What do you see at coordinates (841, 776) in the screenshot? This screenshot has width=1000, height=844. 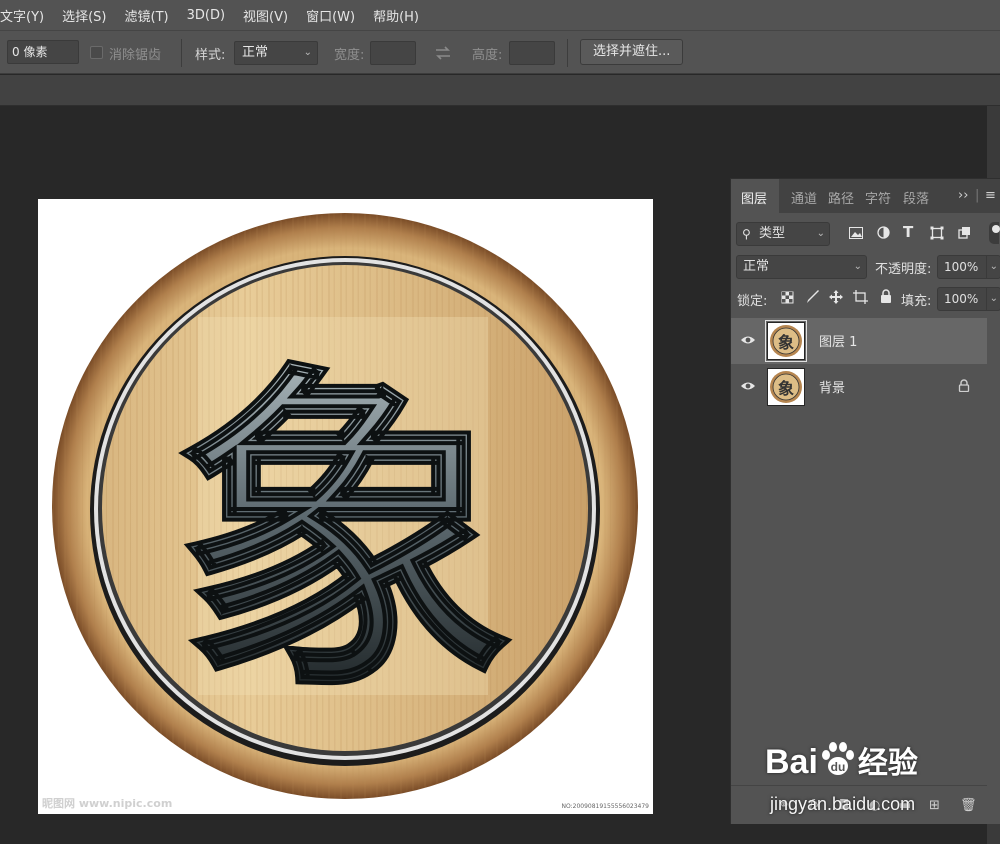 I see `baidu-jingyan-watermark: Bai du 经验 jingyan.baidu.com` at bounding box center [841, 776].